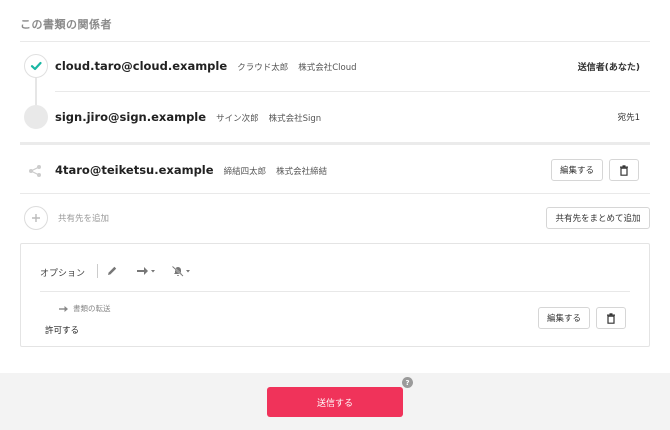 Image resolution: width=670 pixels, height=430 pixels. Describe the element at coordinates (407, 382) in the screenshot. I see `help-icon: ?` at that location.